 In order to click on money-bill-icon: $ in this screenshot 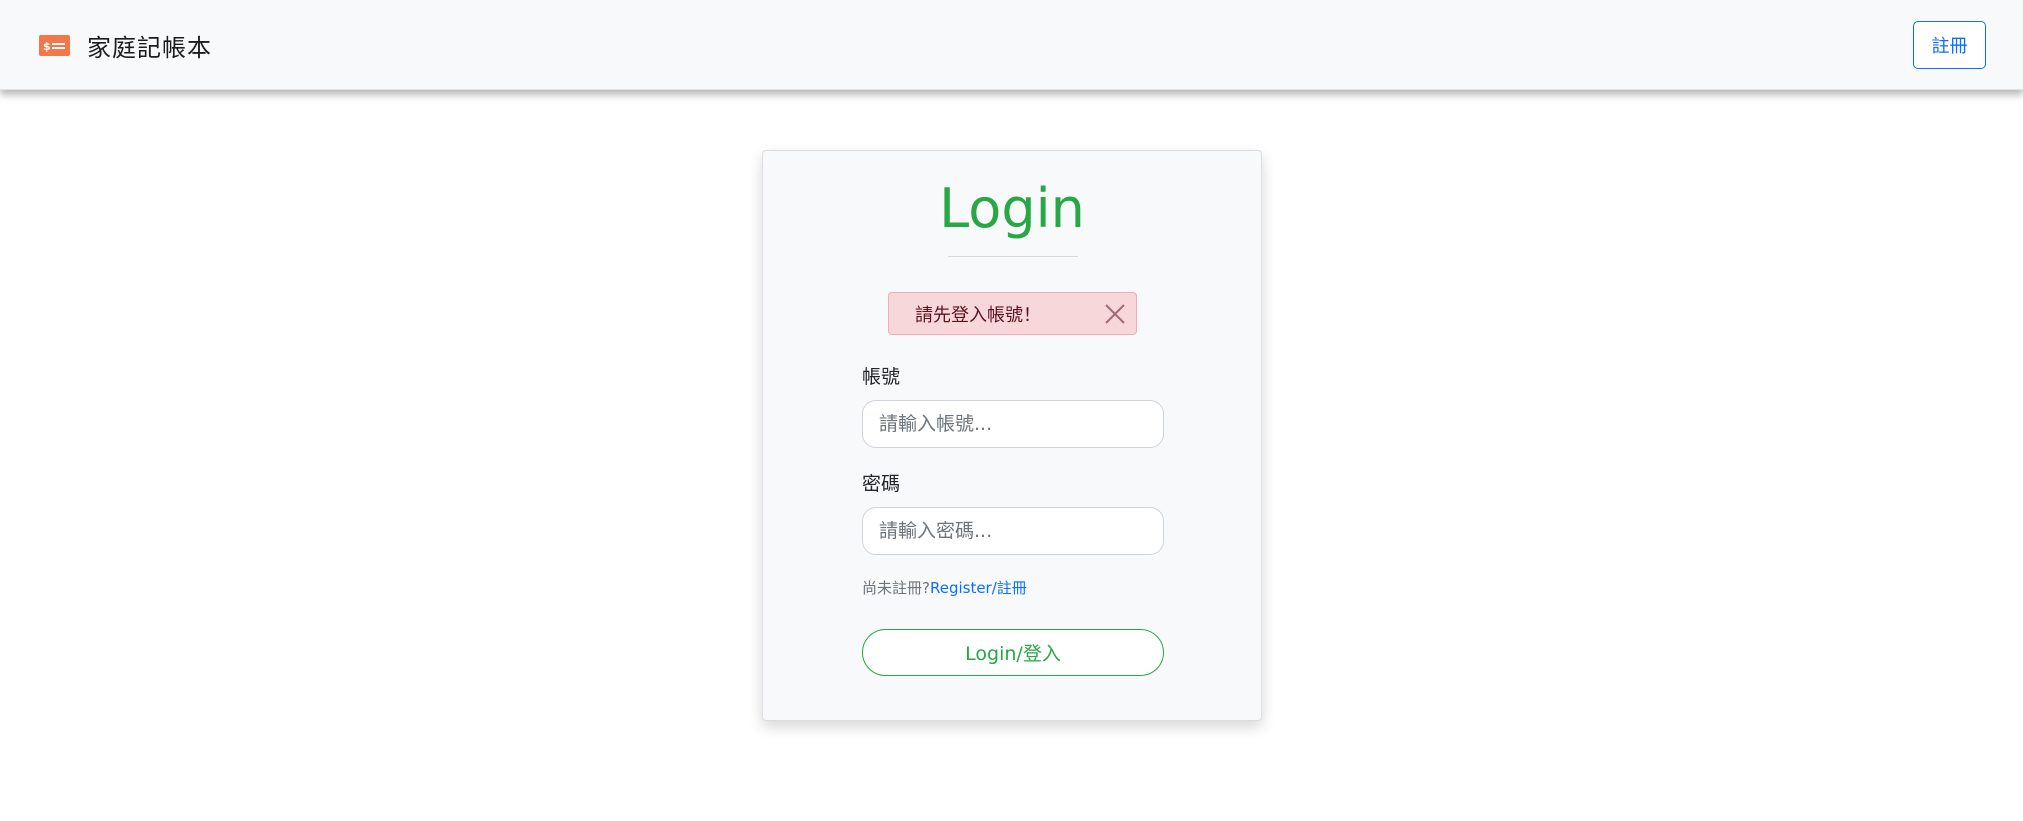, I will do `click(54, 45)`.